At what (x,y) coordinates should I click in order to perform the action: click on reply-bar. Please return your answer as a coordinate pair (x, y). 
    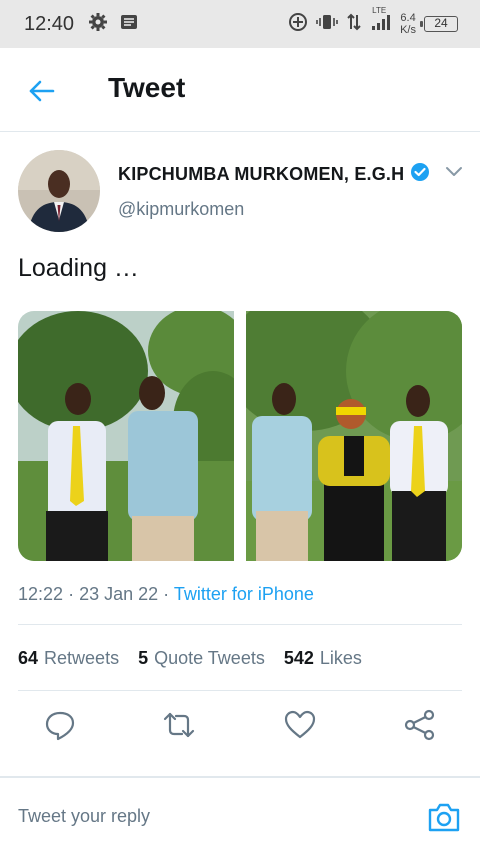
    Looking at the image, I should click on (240, 815).